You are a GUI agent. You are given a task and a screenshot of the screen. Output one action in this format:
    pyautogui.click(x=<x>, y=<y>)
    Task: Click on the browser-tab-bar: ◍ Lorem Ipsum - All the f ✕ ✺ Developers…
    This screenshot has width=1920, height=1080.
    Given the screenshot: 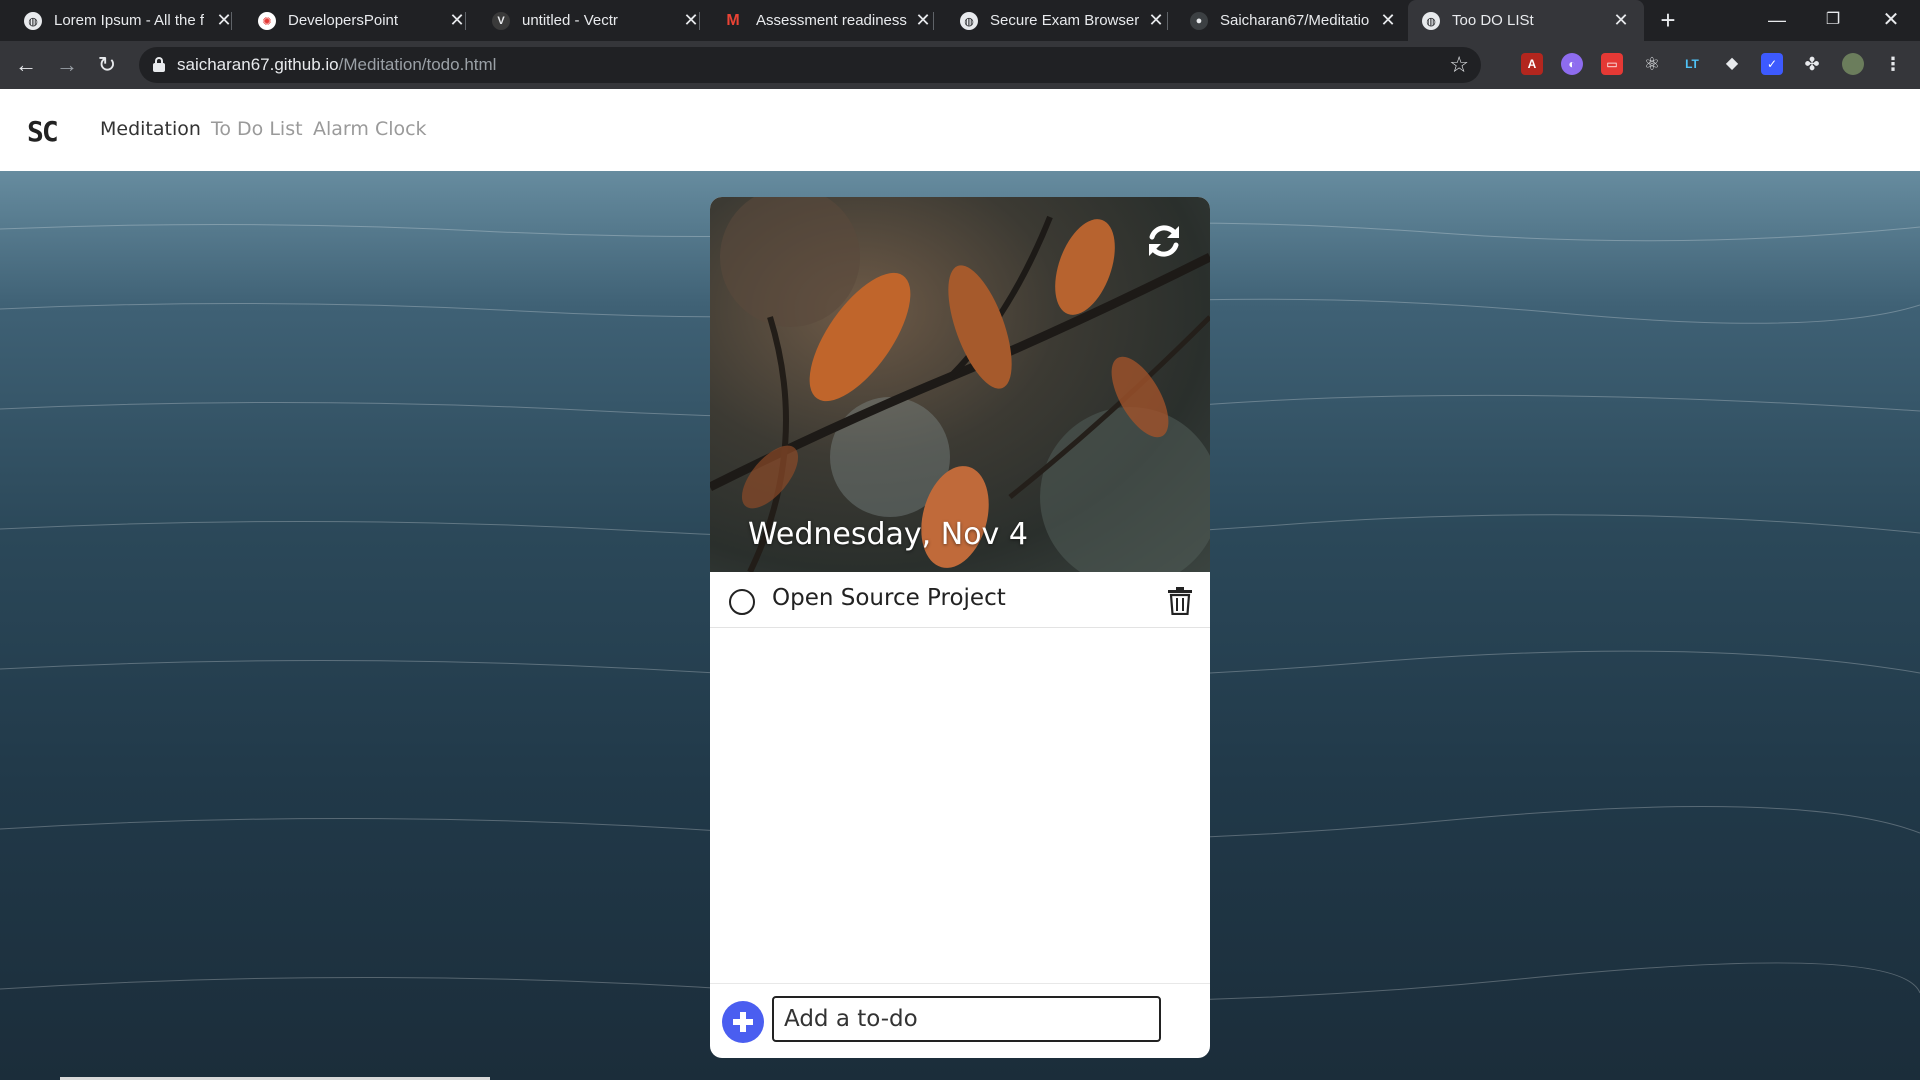 What is the action you would take?
    pyautogui.click(x=960, y=20)
    